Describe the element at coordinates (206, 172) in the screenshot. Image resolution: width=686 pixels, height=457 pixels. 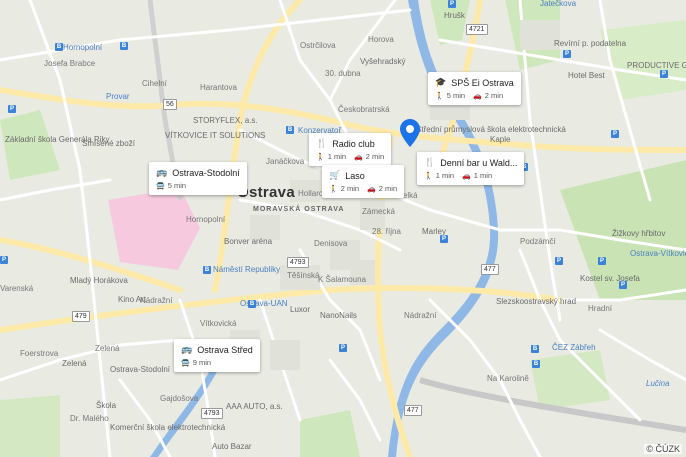
I see `poi-card-title: Ostrava-Stodolní` at that location.